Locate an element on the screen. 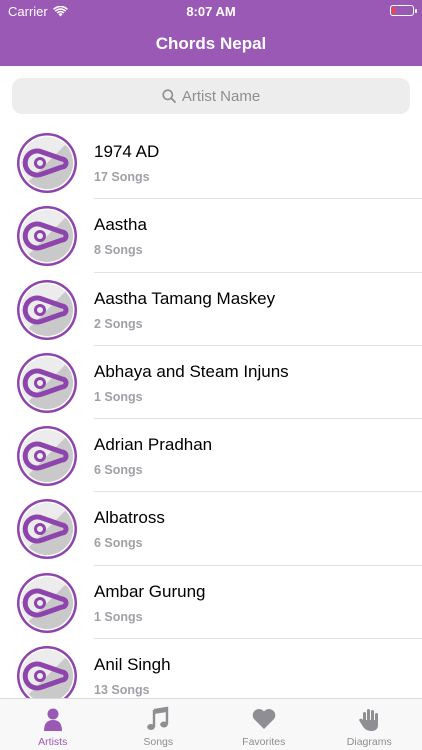 Image resolution: width=422 pixels, height=750 pixels. tab-bar: Artists Songs Favorites Diagrams is located at coordinates (211, 724).